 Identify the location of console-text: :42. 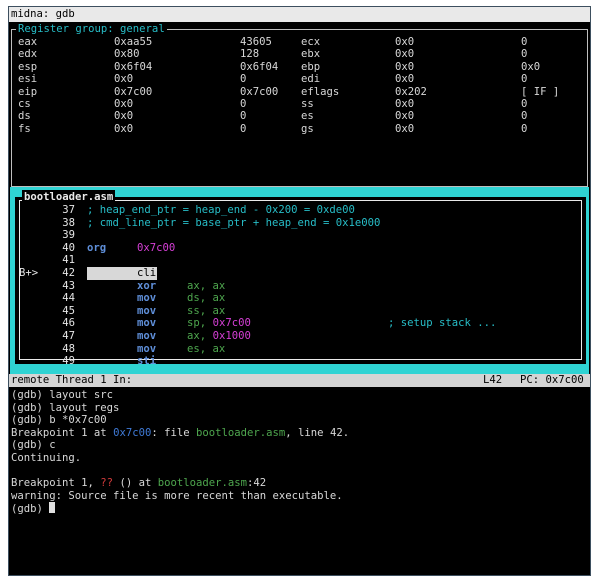
(257, 483).